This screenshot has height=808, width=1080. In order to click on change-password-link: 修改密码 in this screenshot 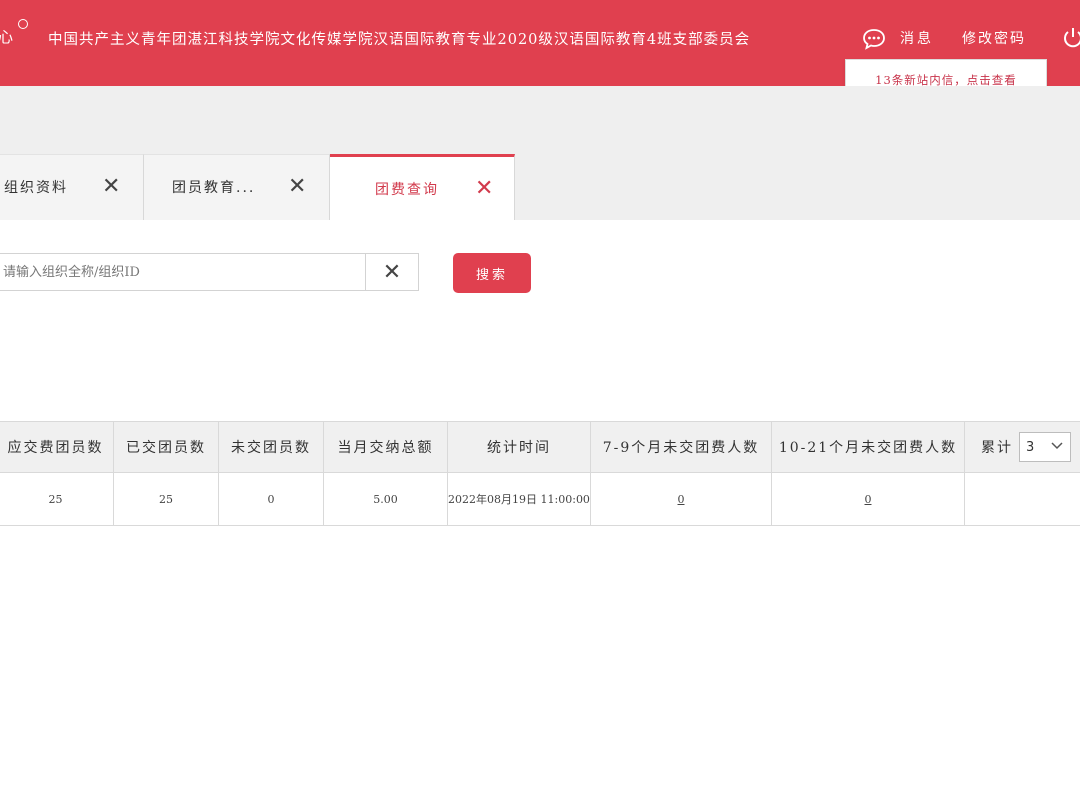, I will do `click(994, 38)`.